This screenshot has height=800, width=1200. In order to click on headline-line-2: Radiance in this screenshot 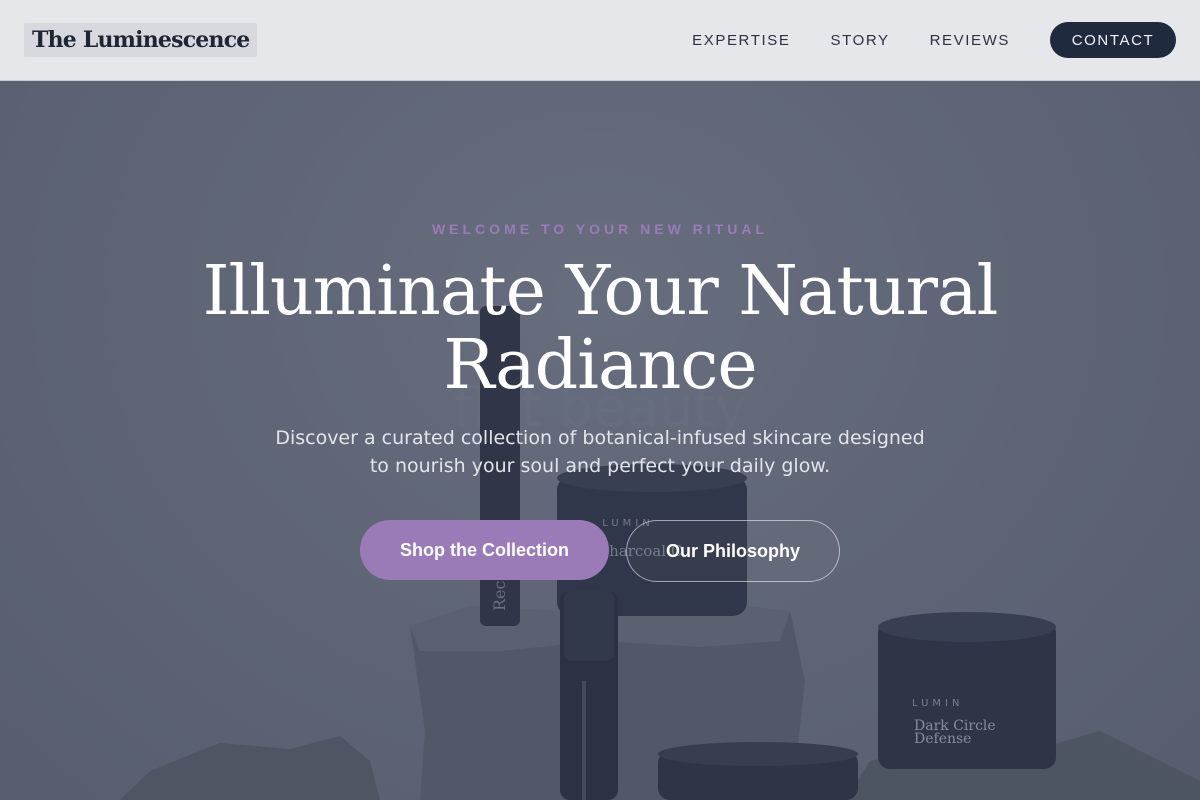, I will do `click(600, 365)`.